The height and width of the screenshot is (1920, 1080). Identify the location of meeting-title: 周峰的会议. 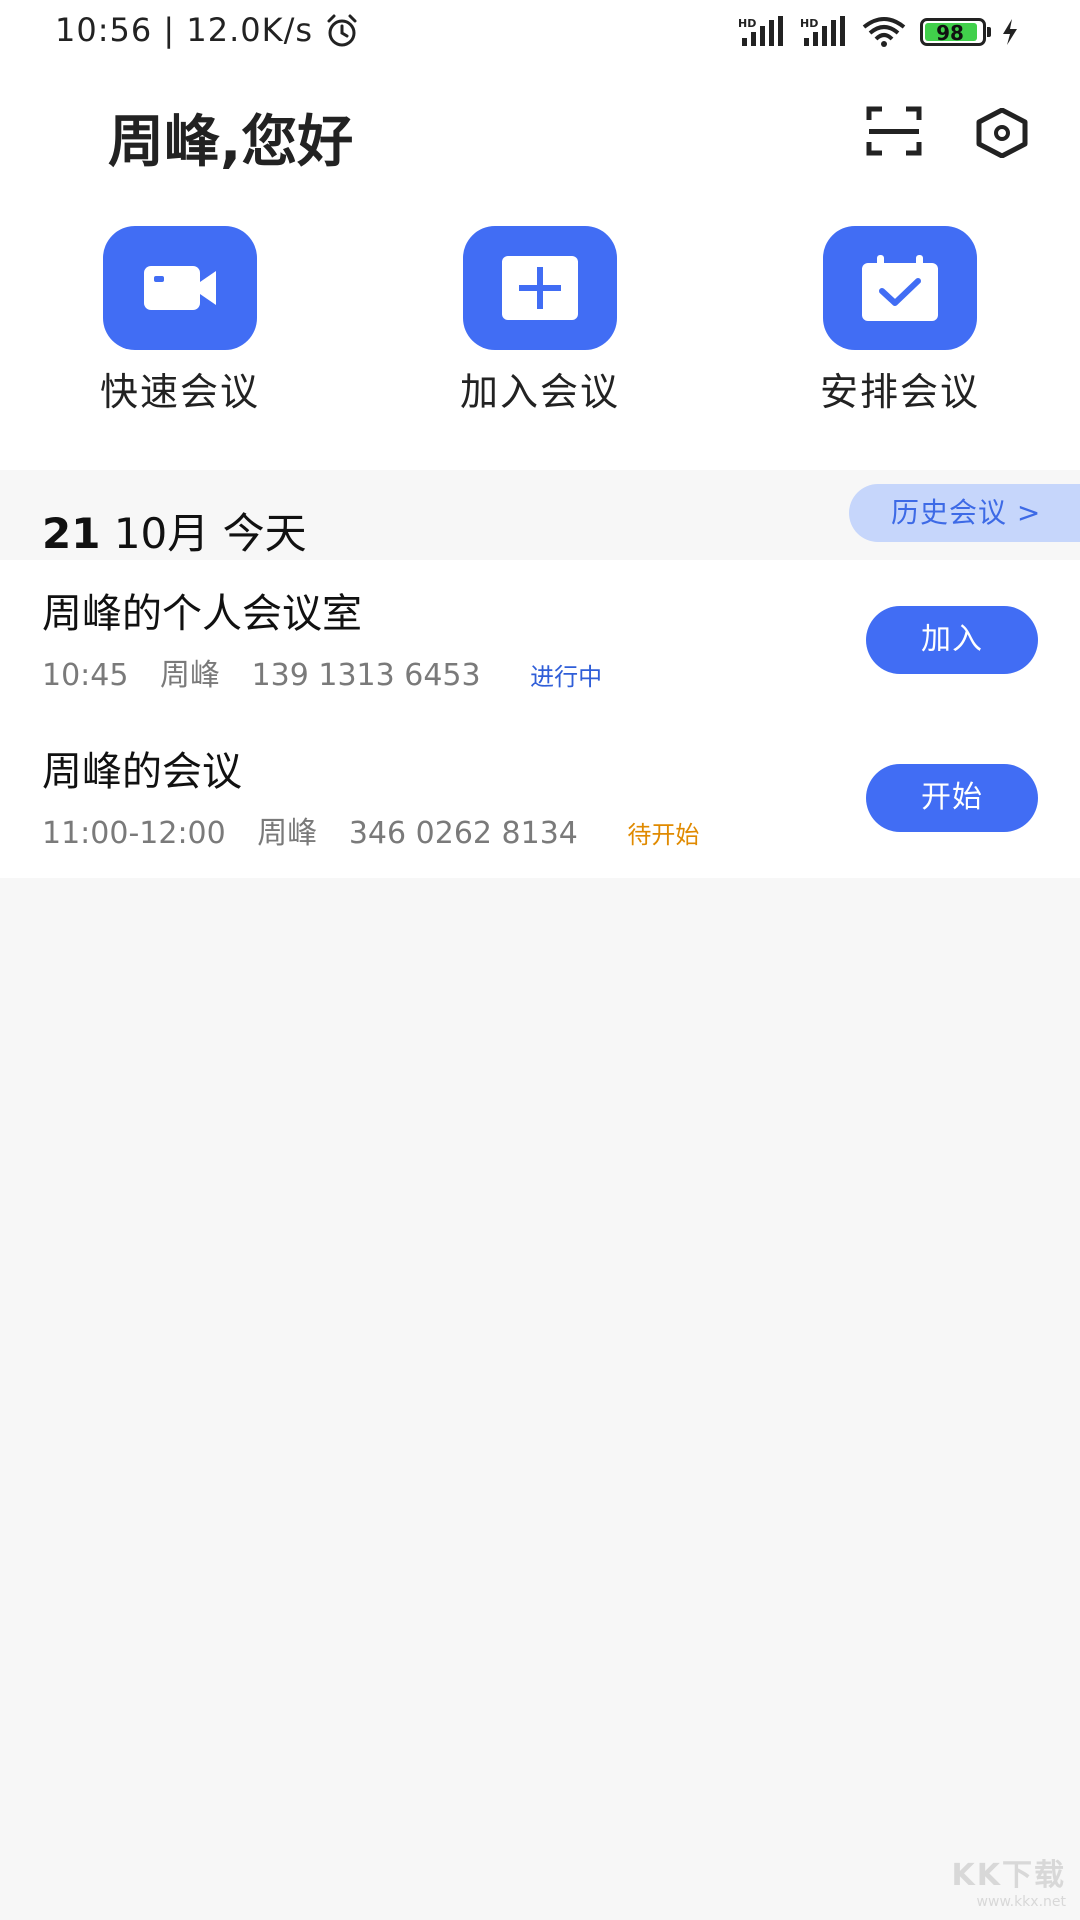
(142, 772).